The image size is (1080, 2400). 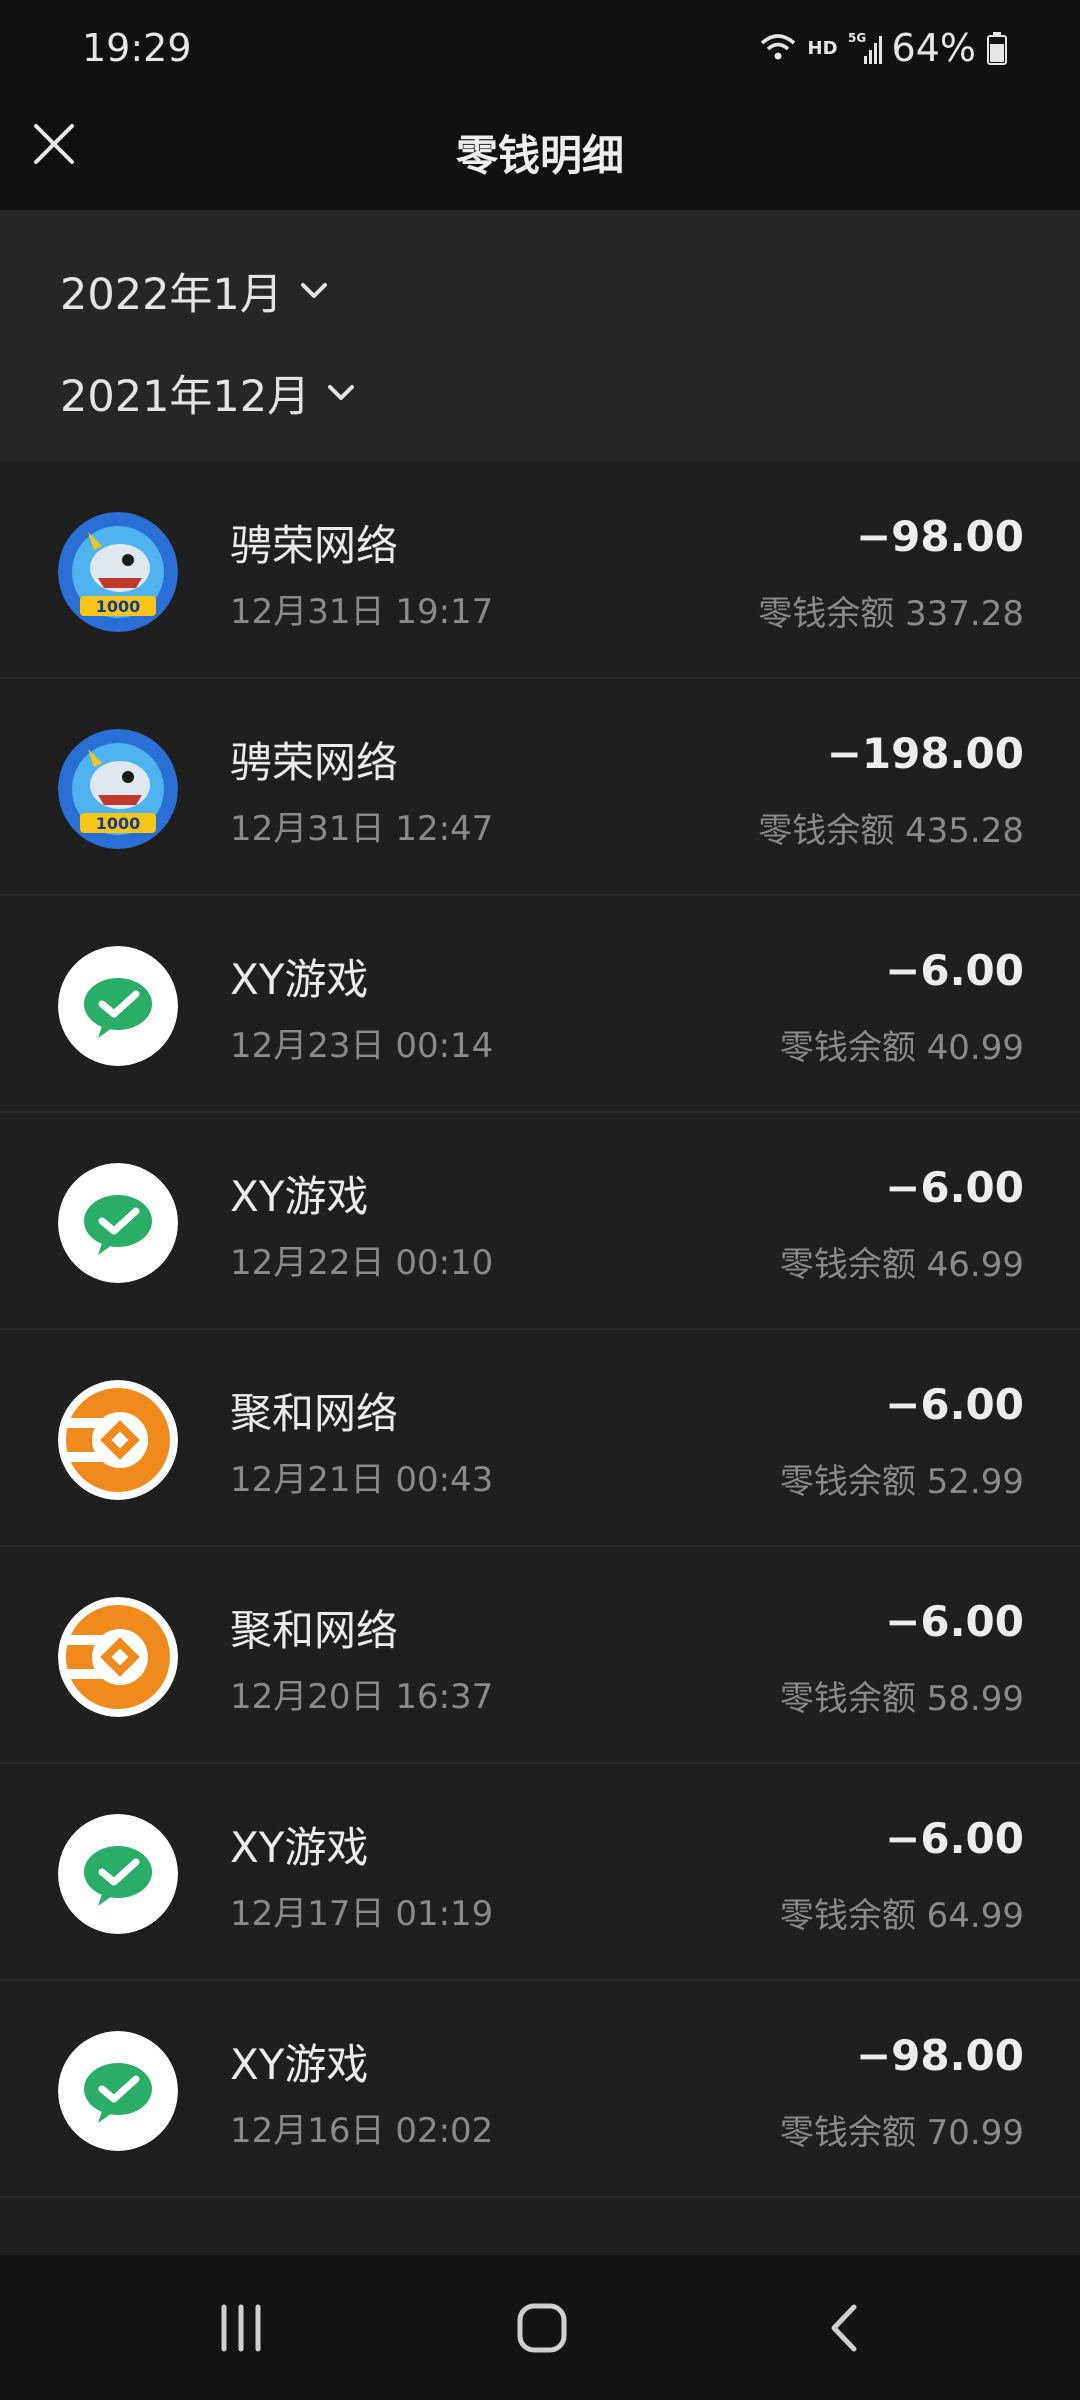 I want to click on network-type-label: HD, so click(x=822, y=48).